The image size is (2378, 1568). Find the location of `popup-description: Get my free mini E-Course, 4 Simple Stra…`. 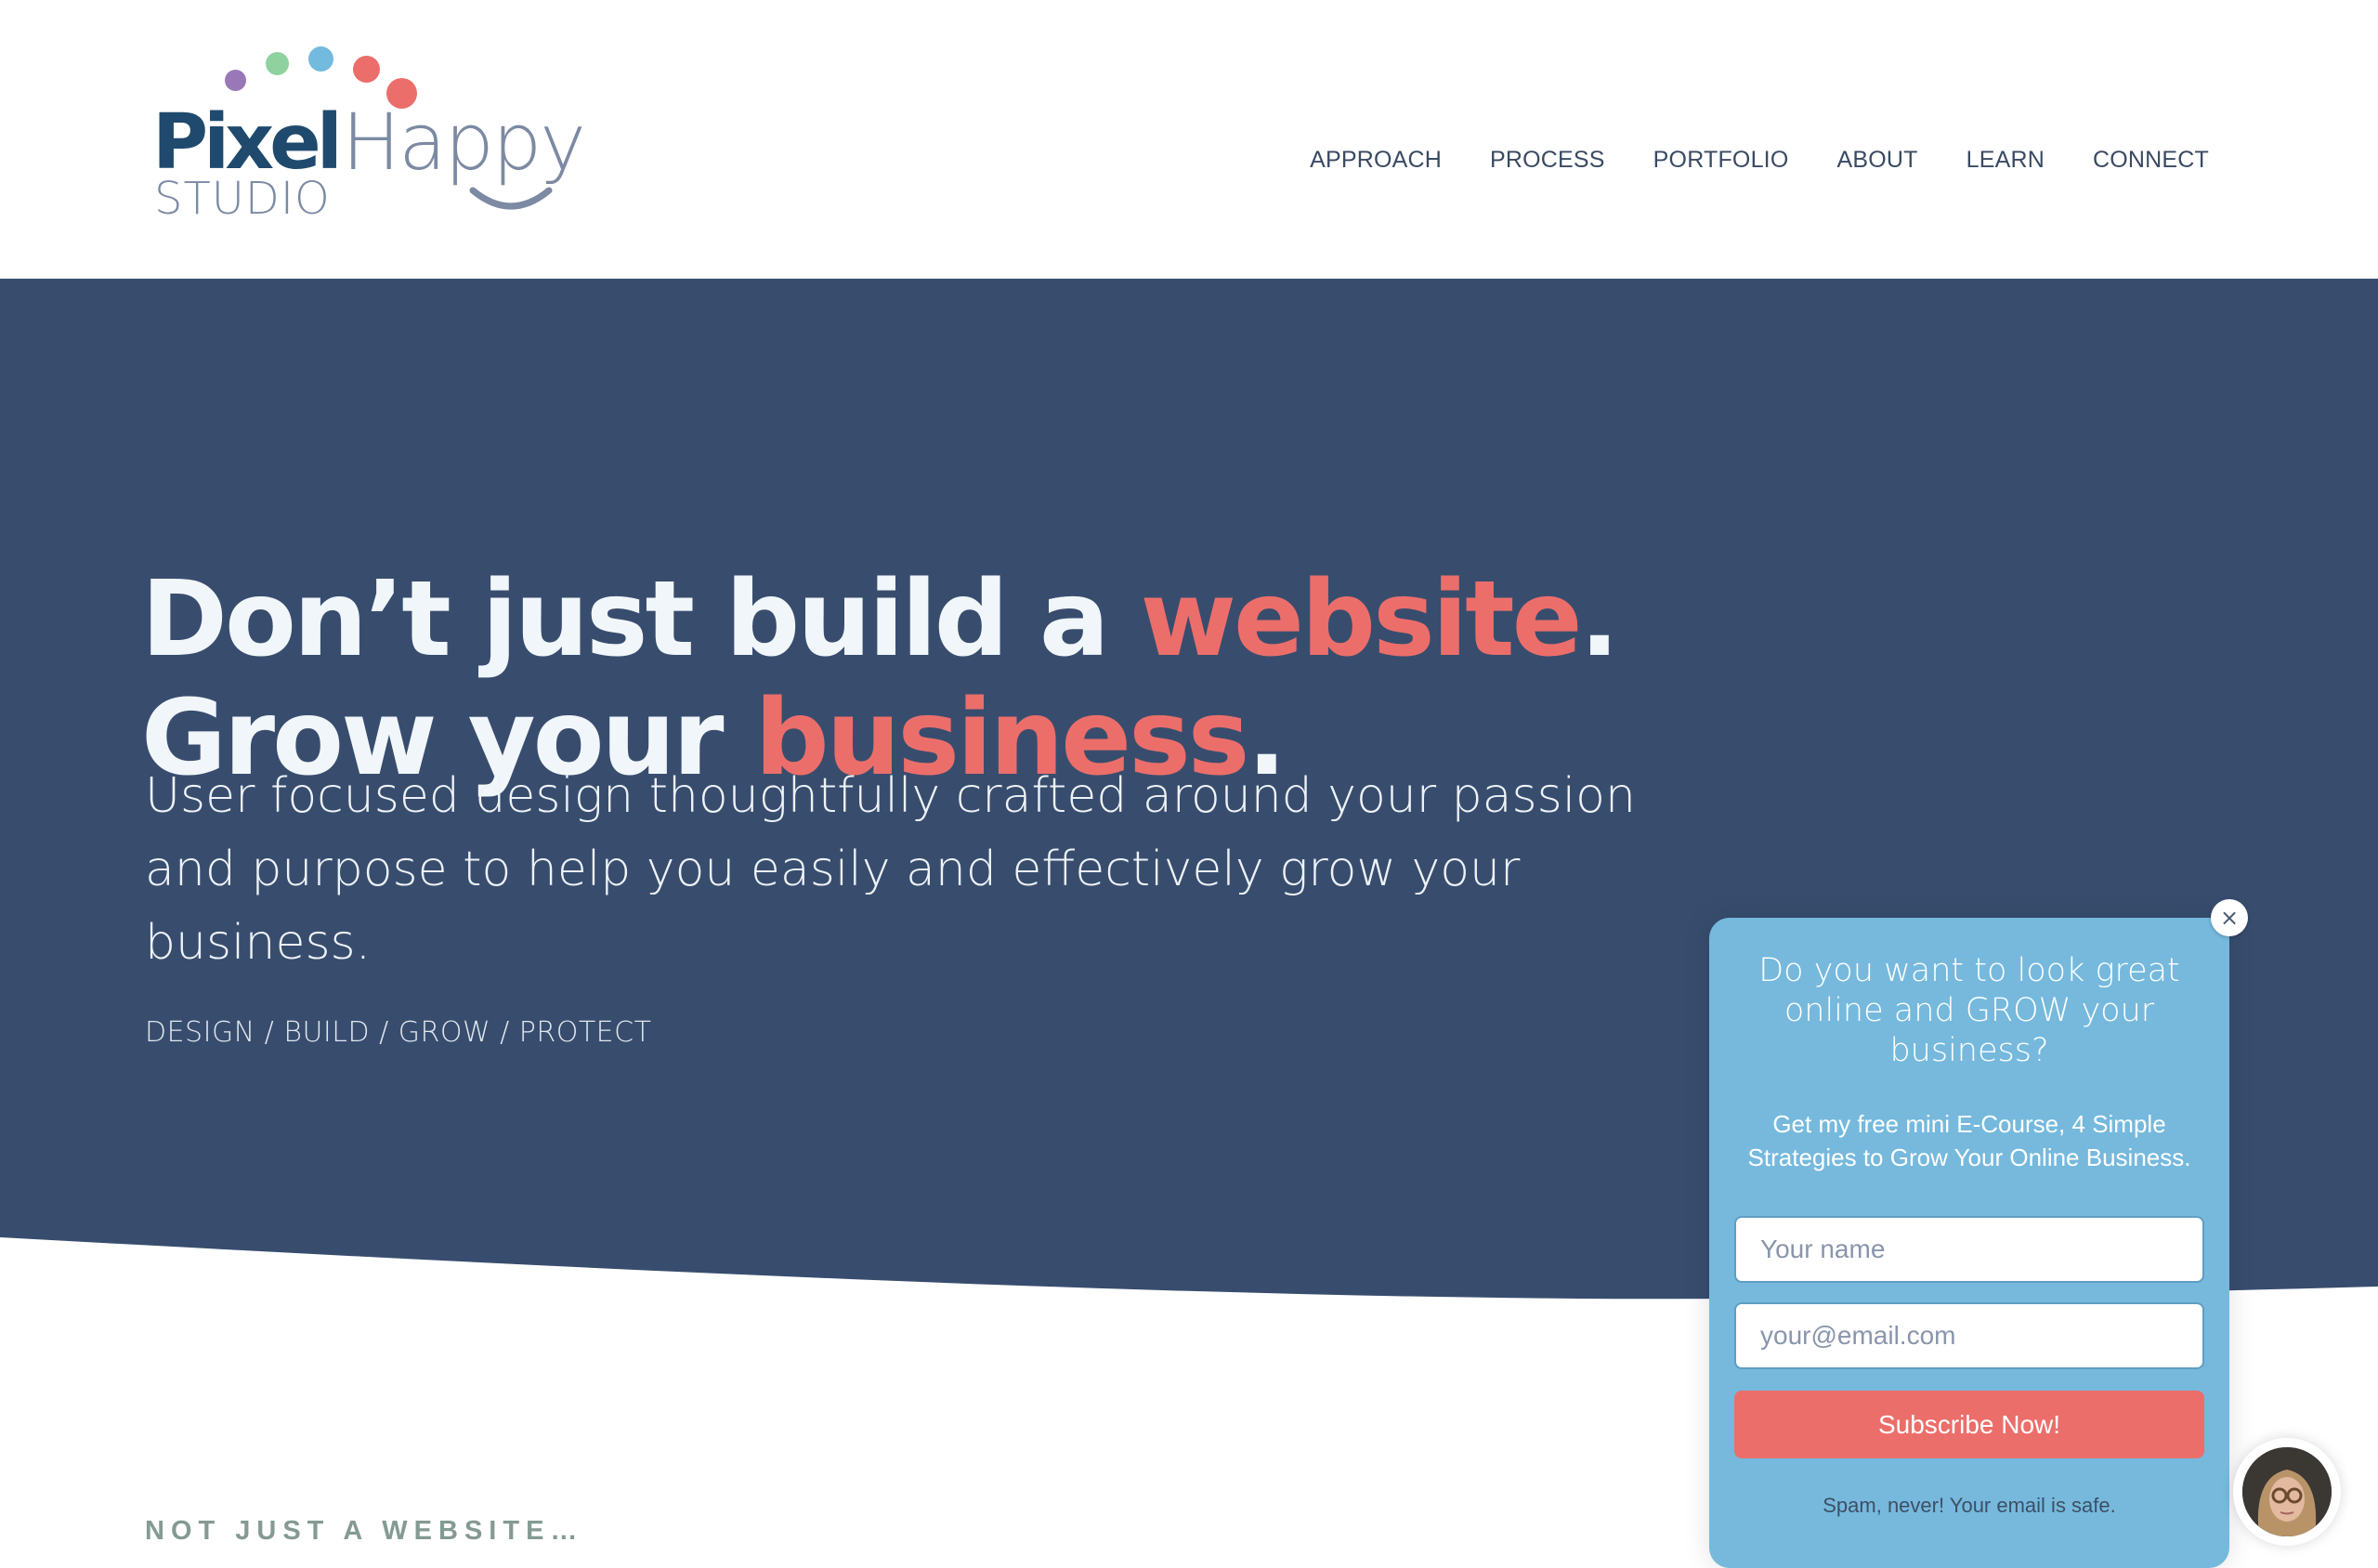

popup-description: Get my free mini E-Course, 4 Simple Stra… is located at coordinates (1969, 1140).